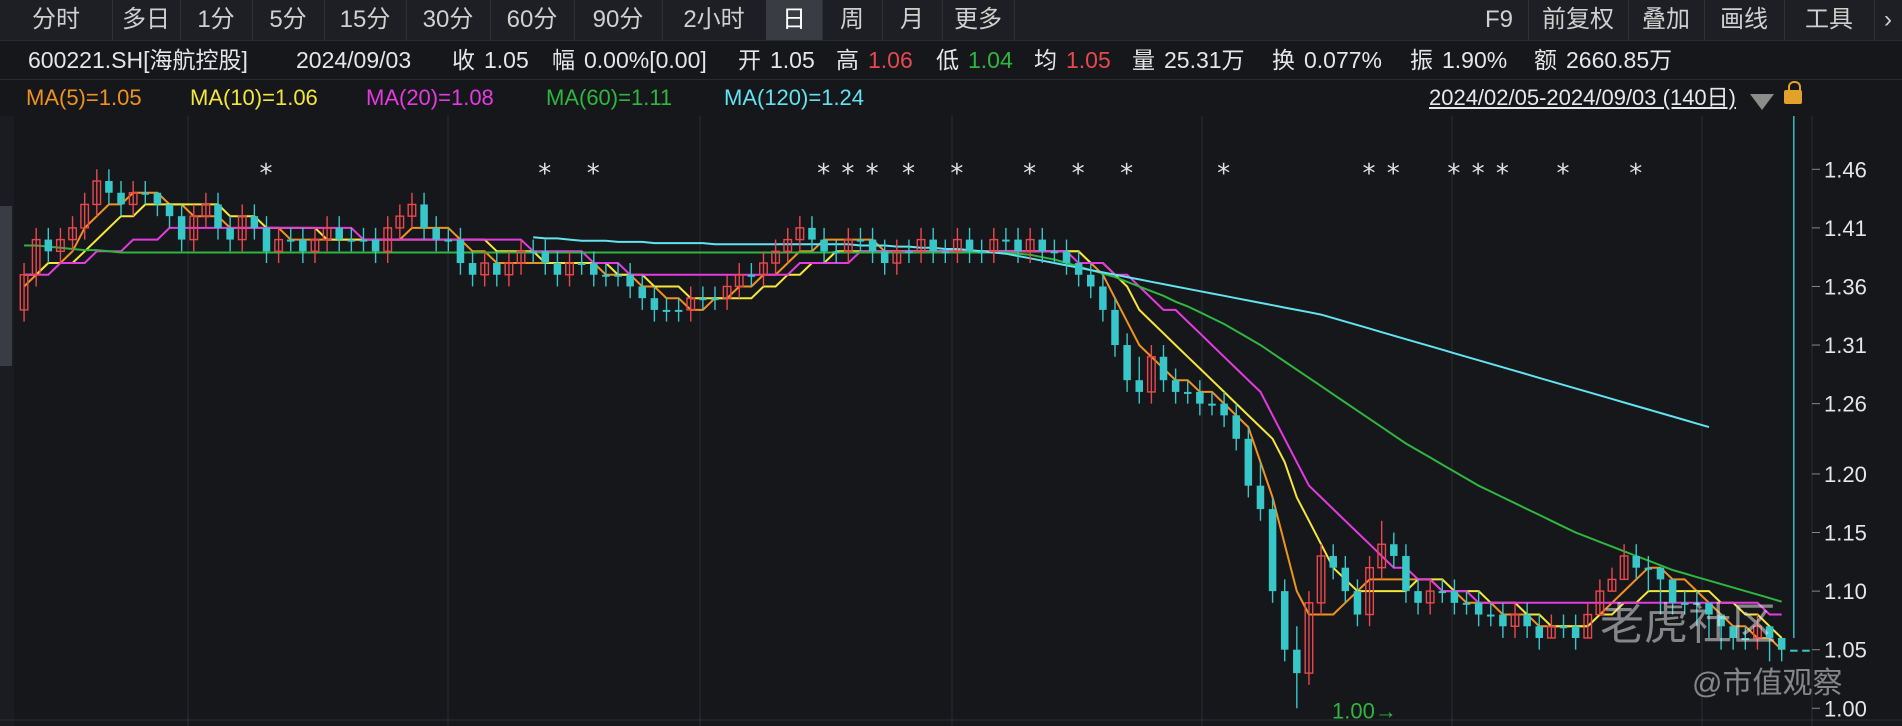 Image resolution: width=1902 pixels, height=726 pixels. Describe the element at coordinates (1666, 20) in the screenshot. I see `period-tab-15: 叠加` at that location.